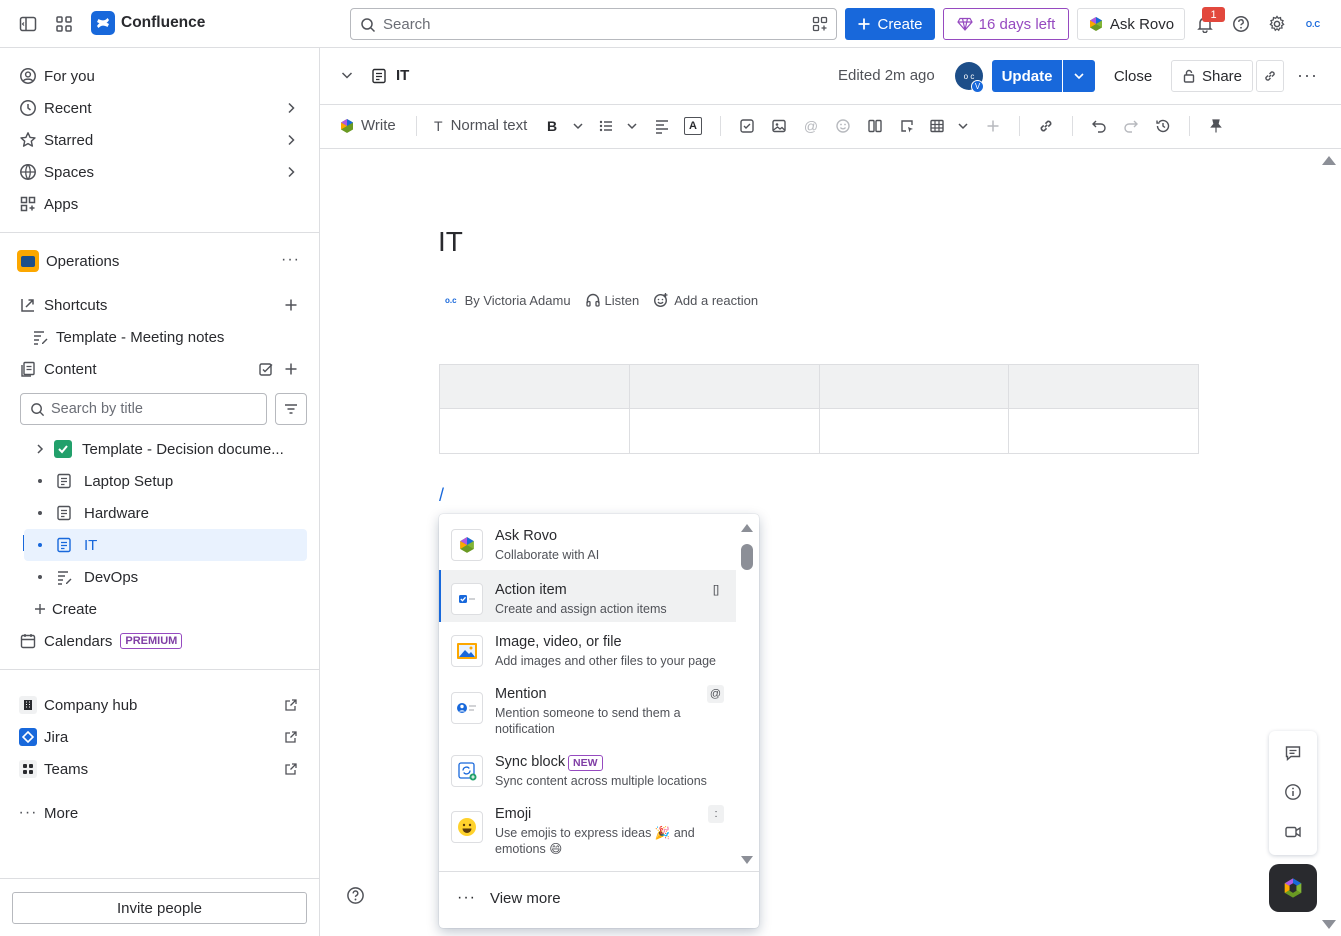 The width and height of the screenshot is (1341, 936). What do you see at coordinates (907, 126) in the screenshot?
I see `insert-element-icon` at bounding box center [907, 126].